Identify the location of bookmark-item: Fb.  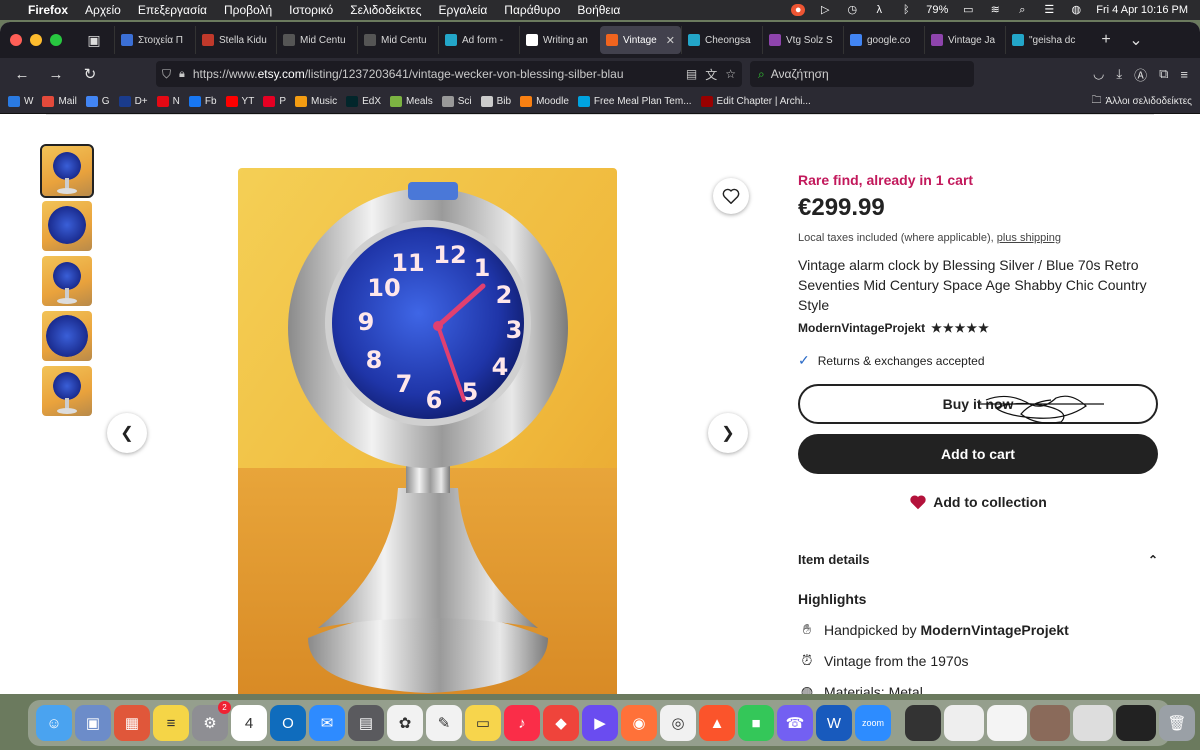
(202, 101).